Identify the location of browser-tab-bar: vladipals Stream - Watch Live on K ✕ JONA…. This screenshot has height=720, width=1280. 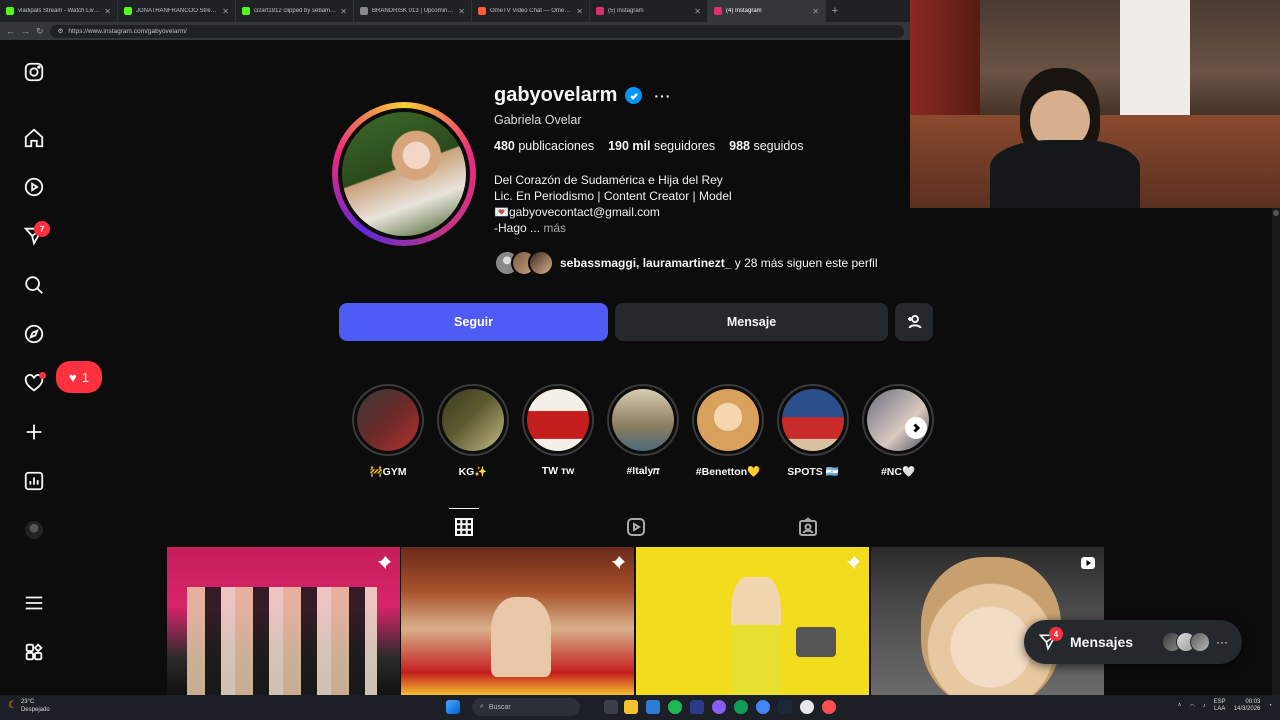
(455, 11).